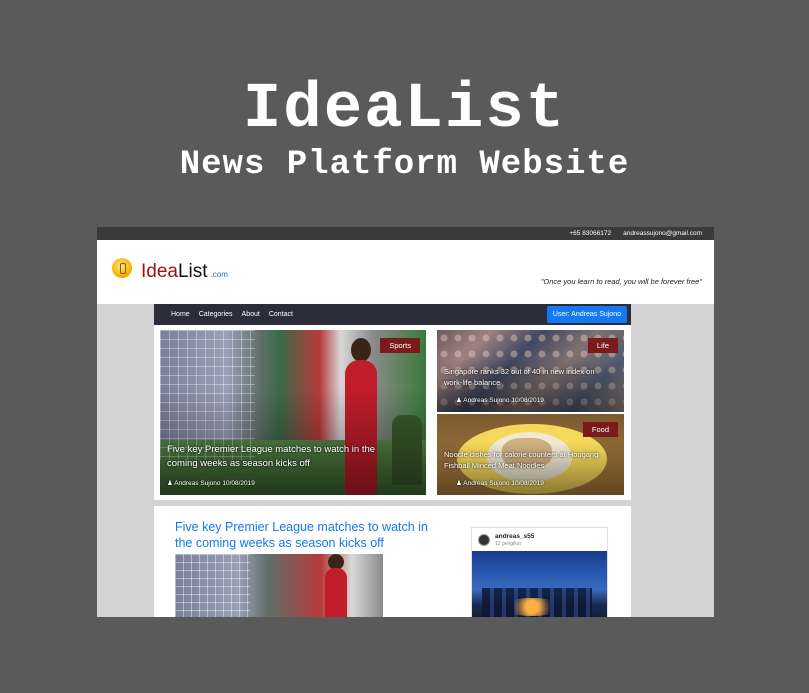  What do you see at coordinates (216, 314) in the screenshot?
I see `nav-categories: Categories` at bounding box center [216, 314].